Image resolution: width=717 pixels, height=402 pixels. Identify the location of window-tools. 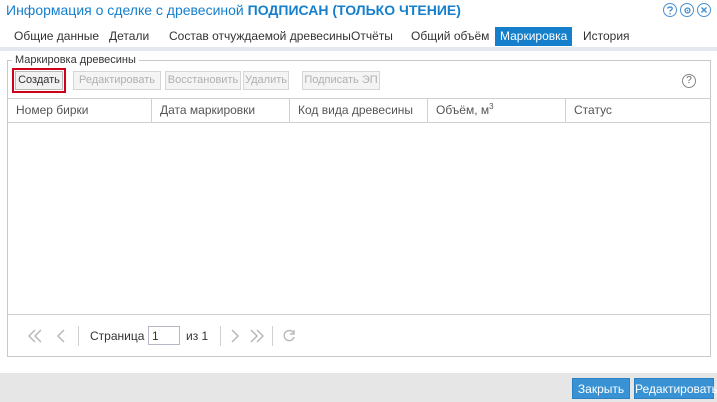
(687, 10).